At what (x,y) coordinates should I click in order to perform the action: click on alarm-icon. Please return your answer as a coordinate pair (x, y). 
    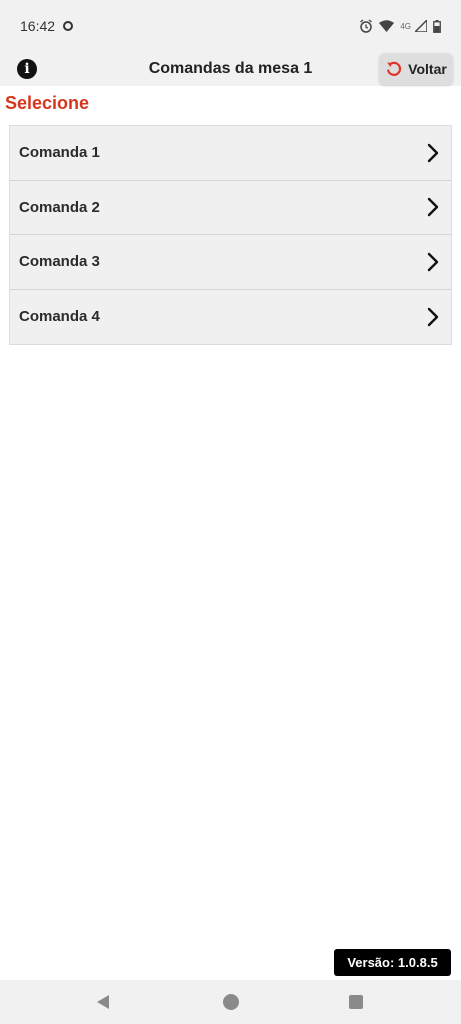
    Looking at the image, I should click on (366, 26).